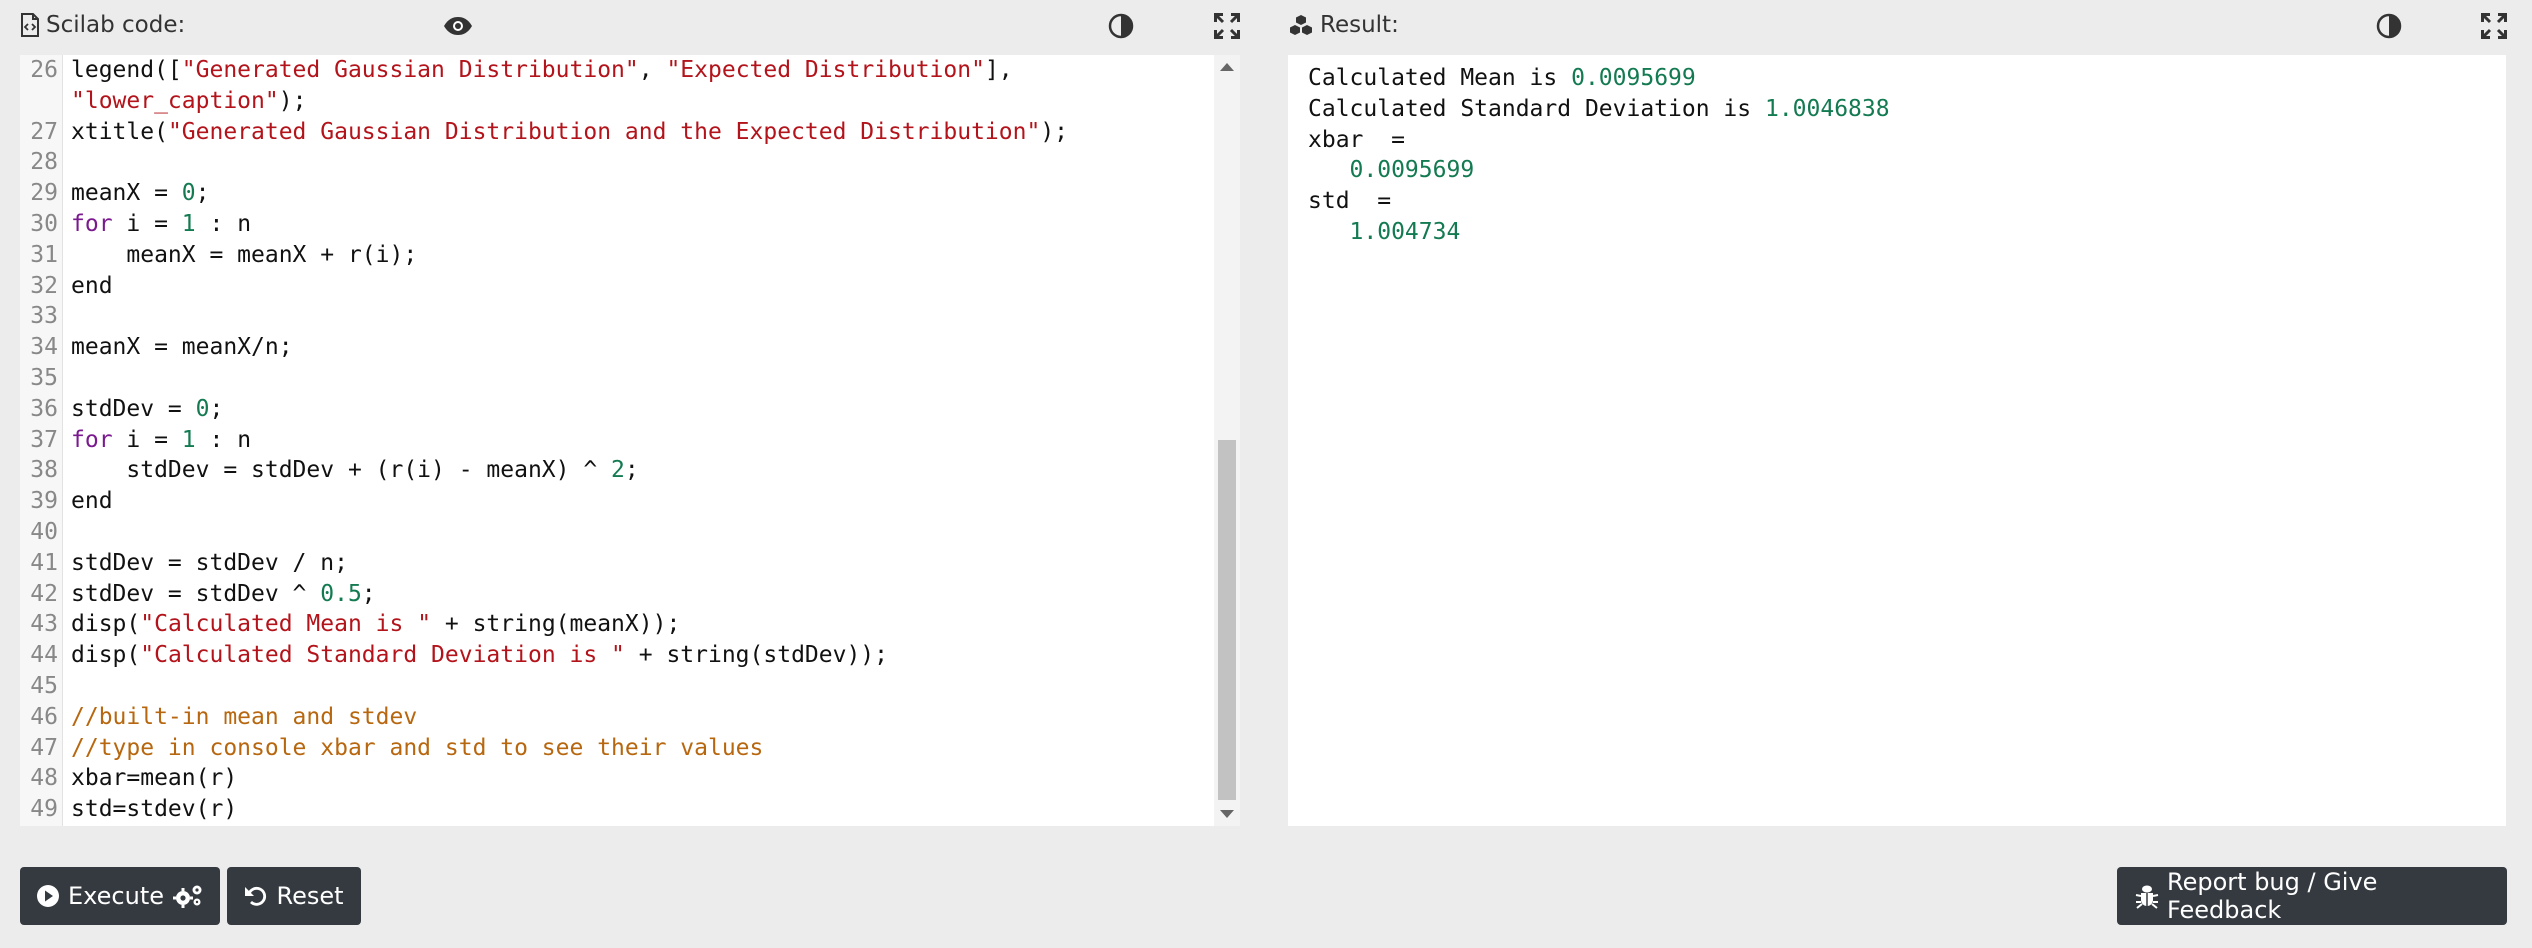 The image size is (2532, 948). Describe the element at coordinates (1227, 620) in the screenshot. I see `scroll-thumb` at that location.